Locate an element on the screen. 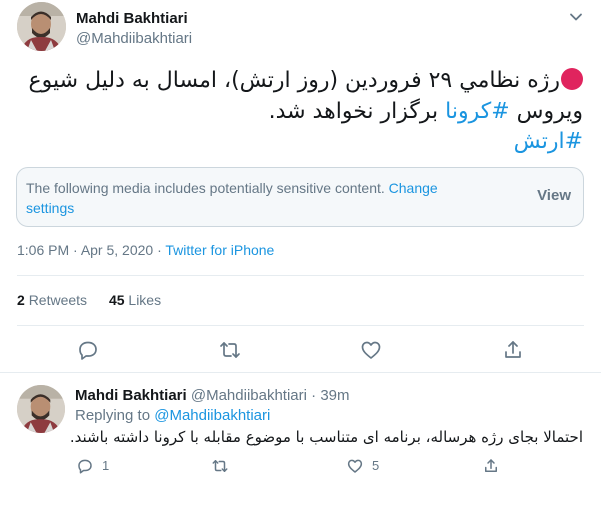 The image size is (601, 514). reply-reply-button: 1 is located at coordinates (92, 467).